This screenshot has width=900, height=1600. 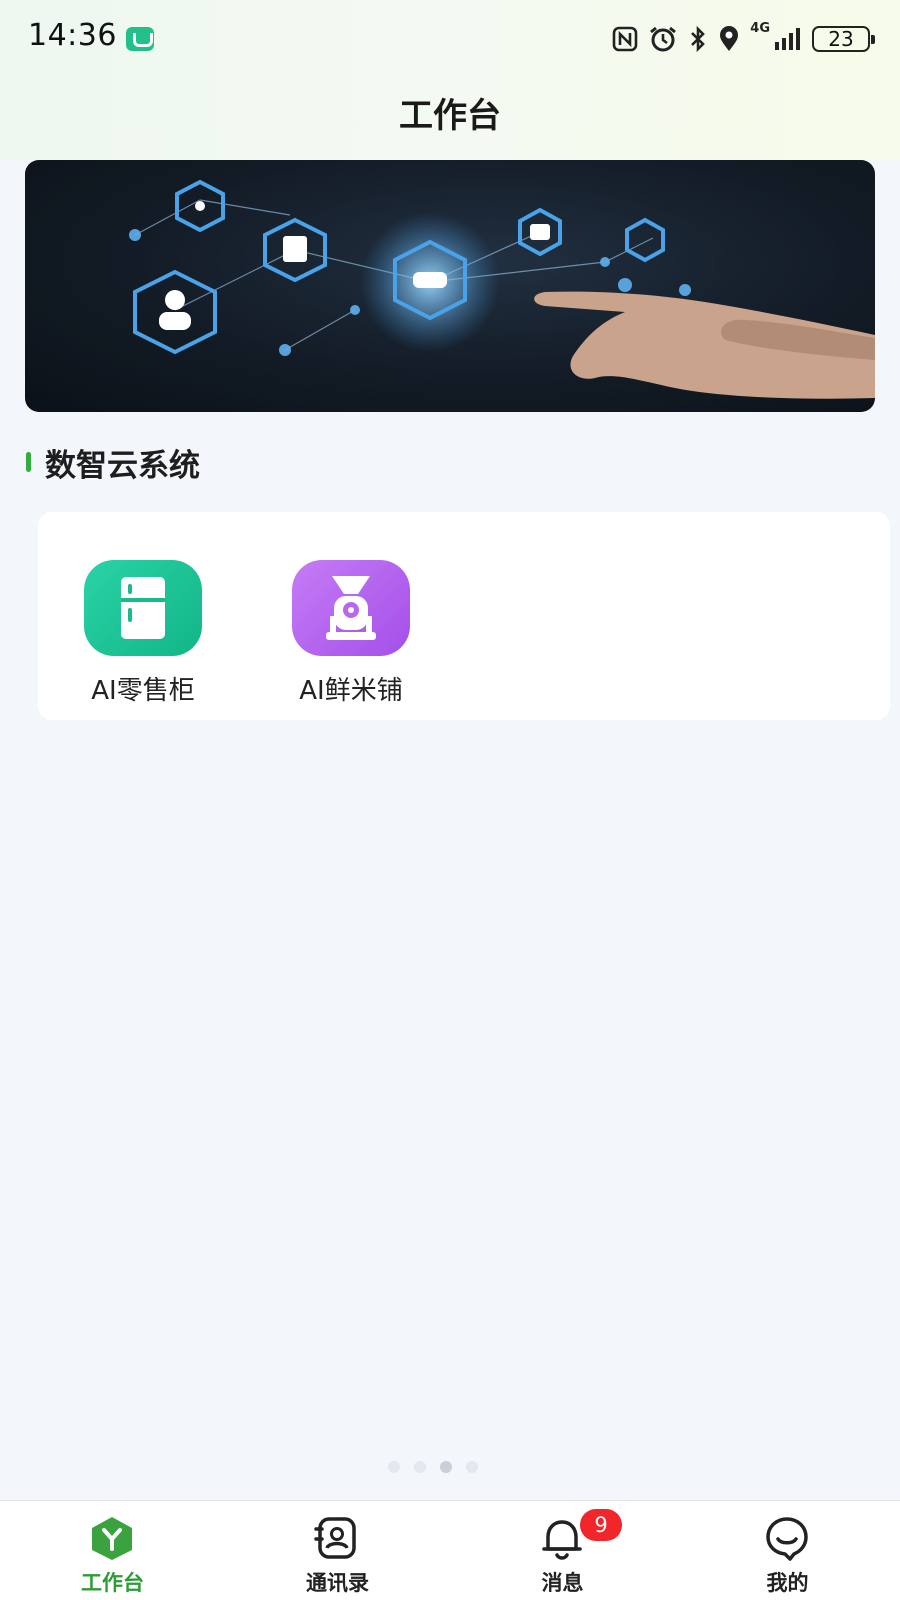 I want to click on contacts-icon, so click(x=335, y=1538).